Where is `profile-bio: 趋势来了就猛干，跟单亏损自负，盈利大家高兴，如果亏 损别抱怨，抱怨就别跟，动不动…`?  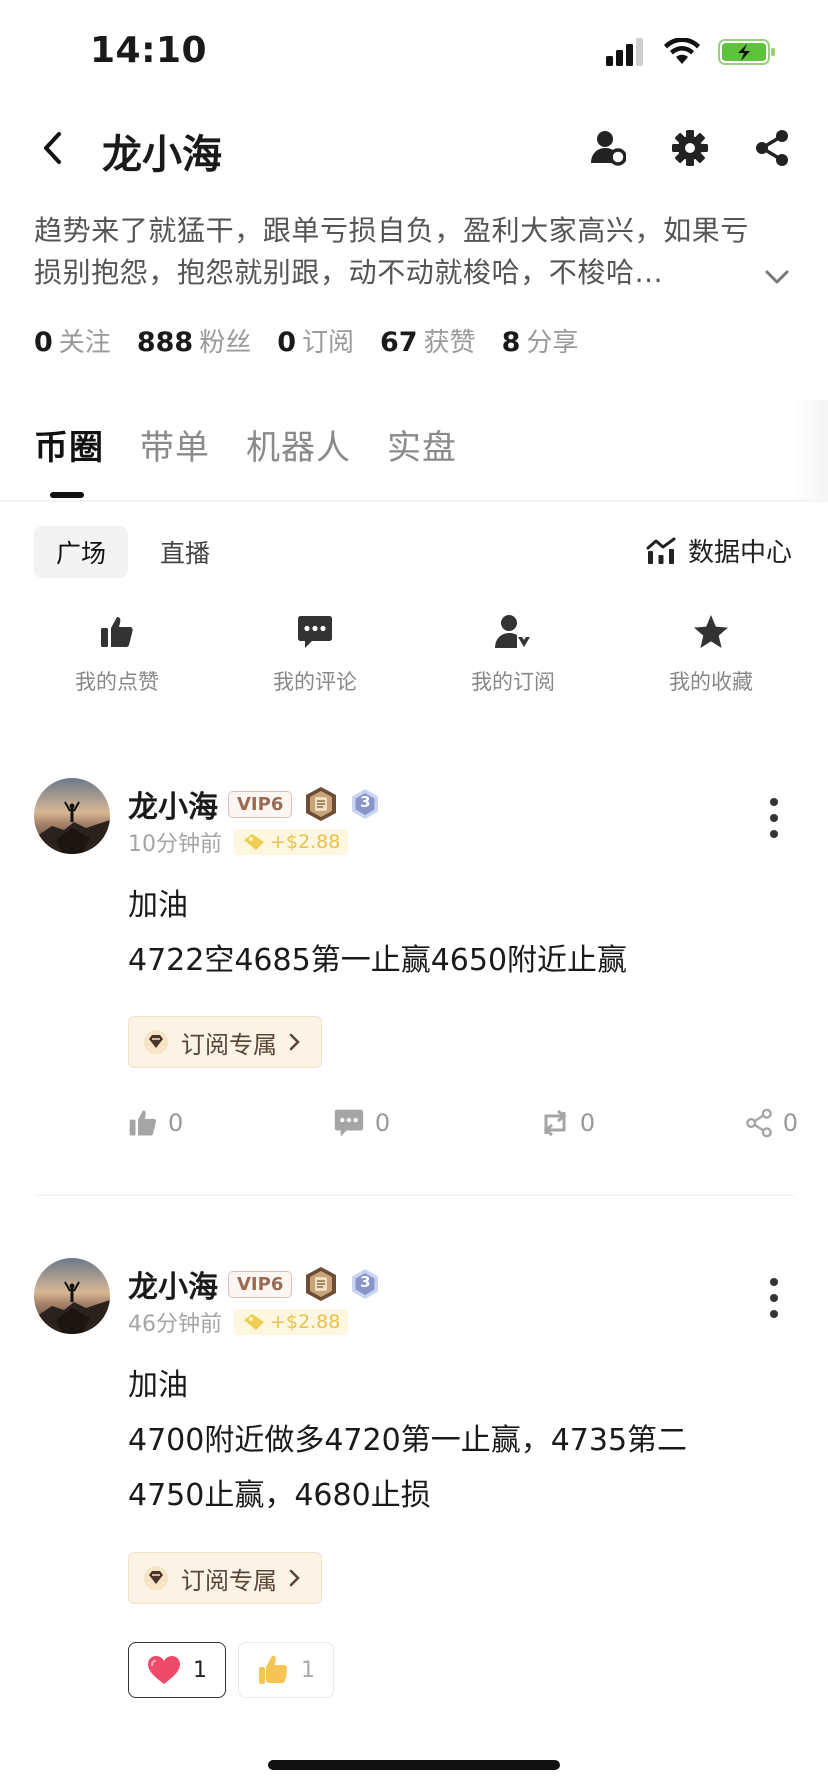 profile-bio: 趋势来了就猛干，跟单亏损自负，盈利大家高兴，如果亏 损别抱怨，抱怨就别跟，动不动… is located at coordinates (414, 252).